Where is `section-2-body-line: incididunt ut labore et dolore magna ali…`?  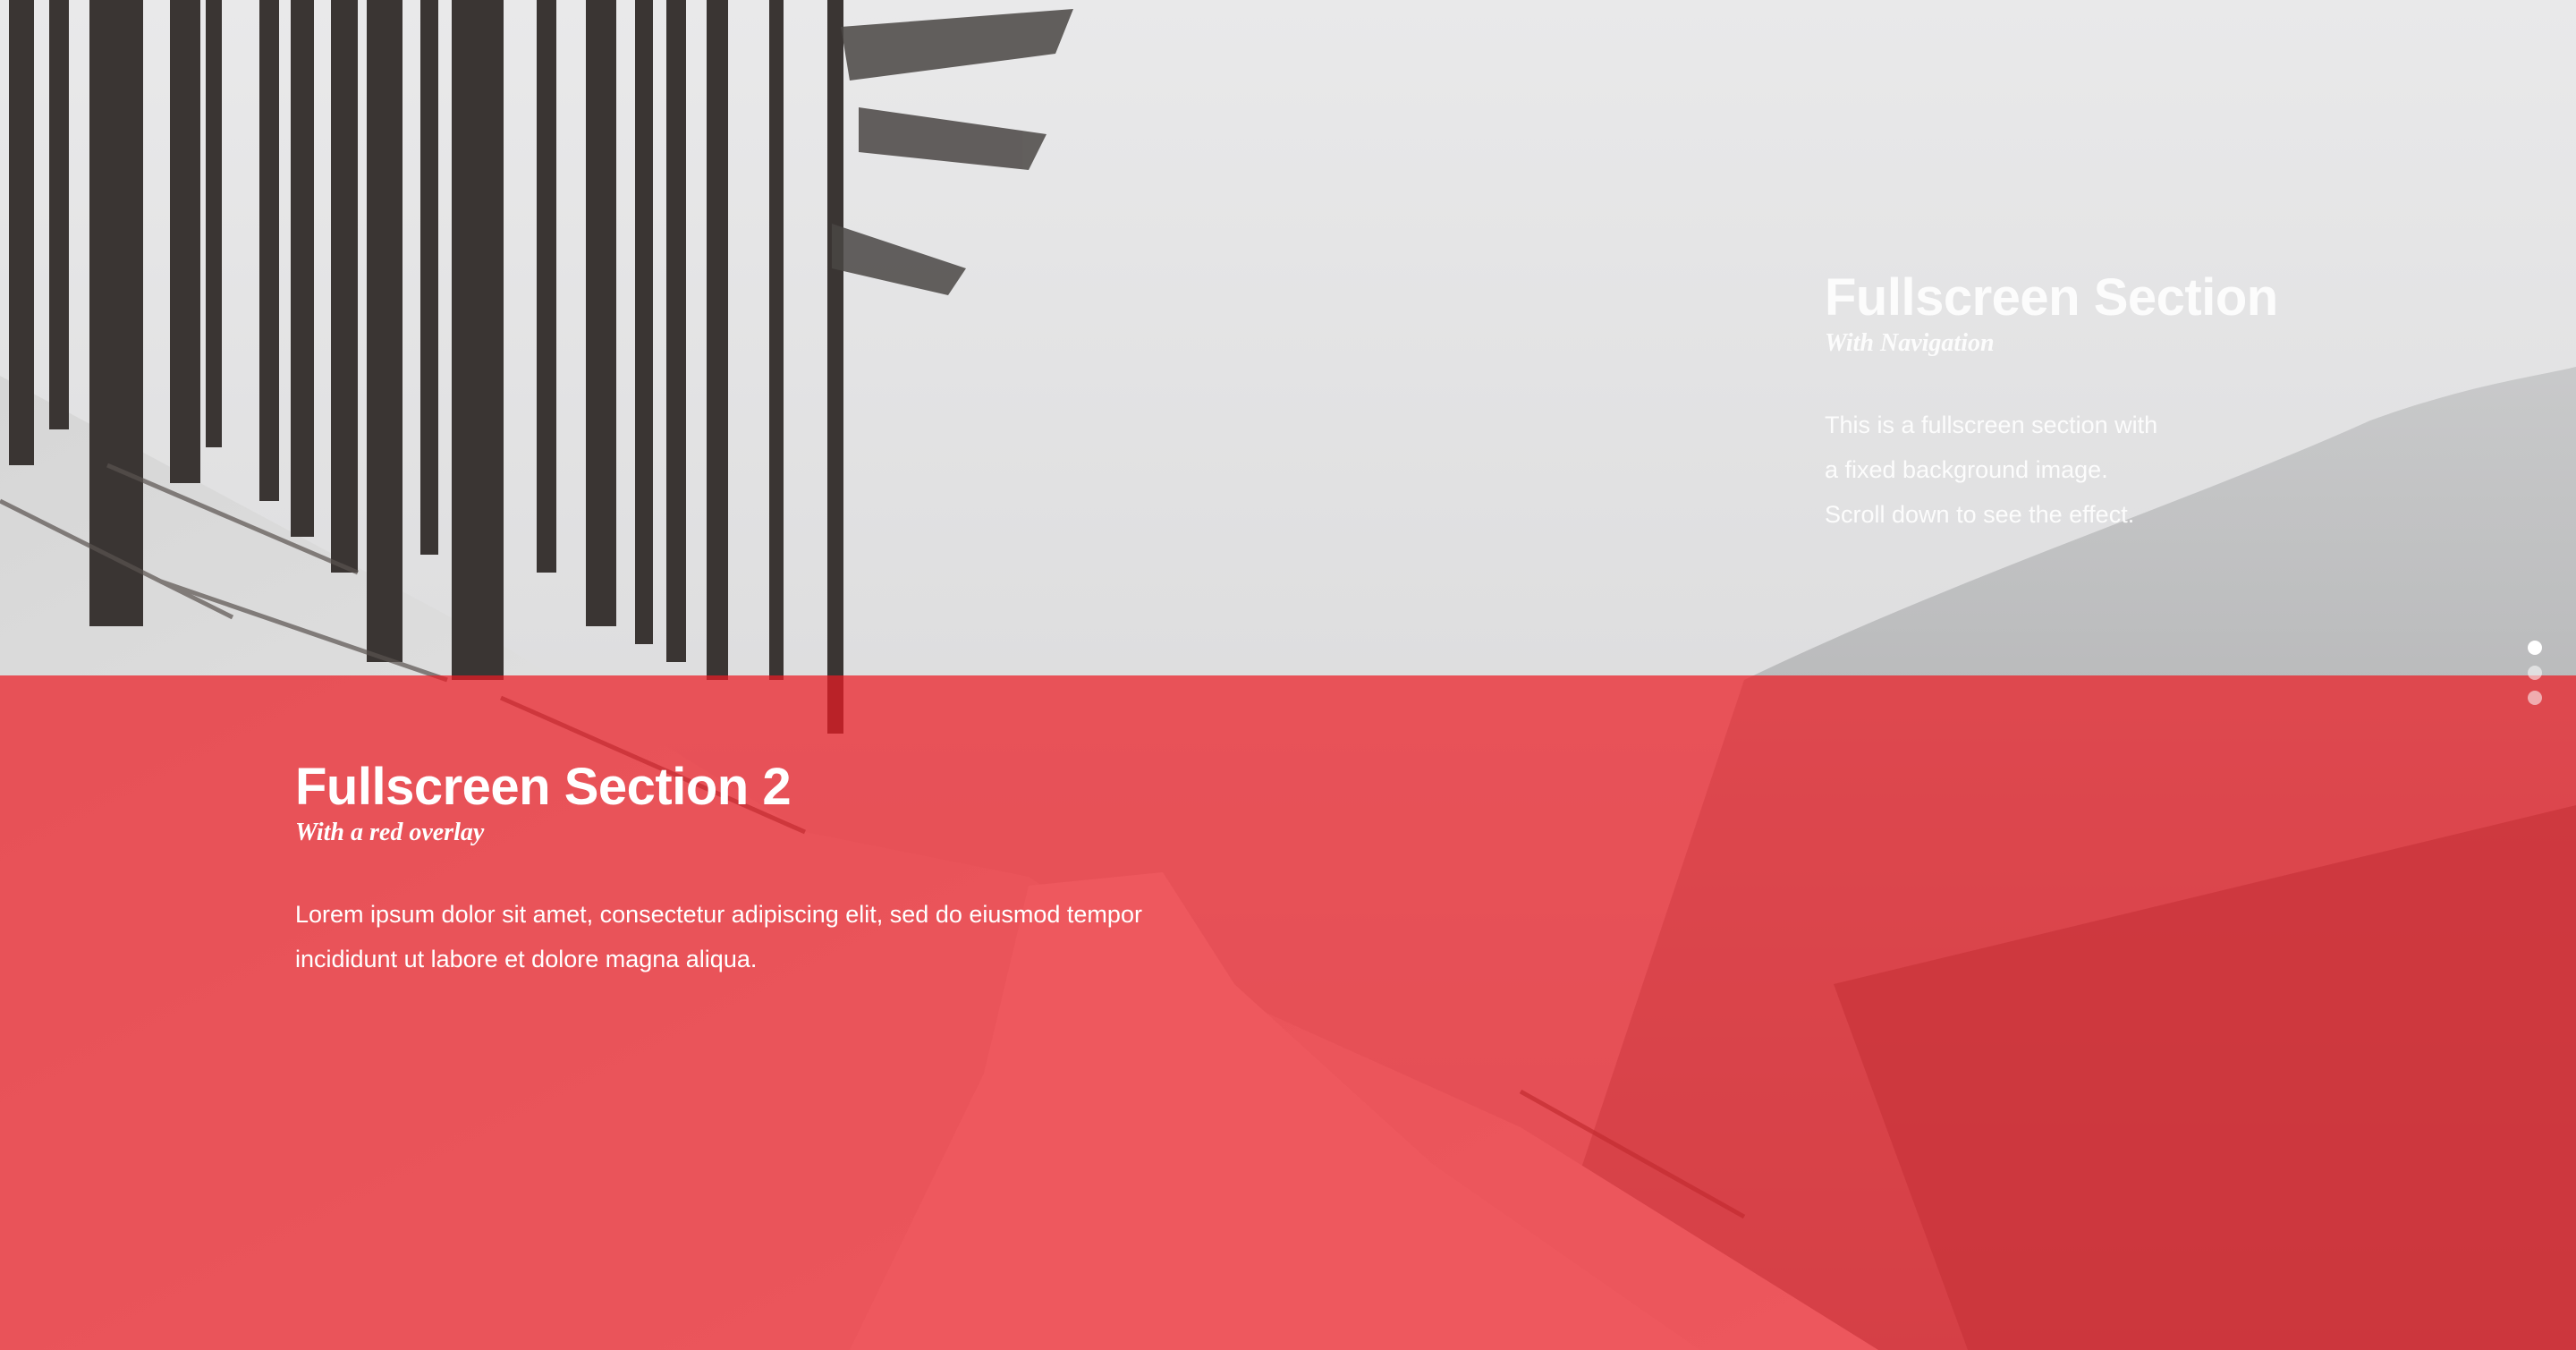
section-2-body-line: incididunt ut labore et dolore magna ali… is located at coordinates (526, 959).